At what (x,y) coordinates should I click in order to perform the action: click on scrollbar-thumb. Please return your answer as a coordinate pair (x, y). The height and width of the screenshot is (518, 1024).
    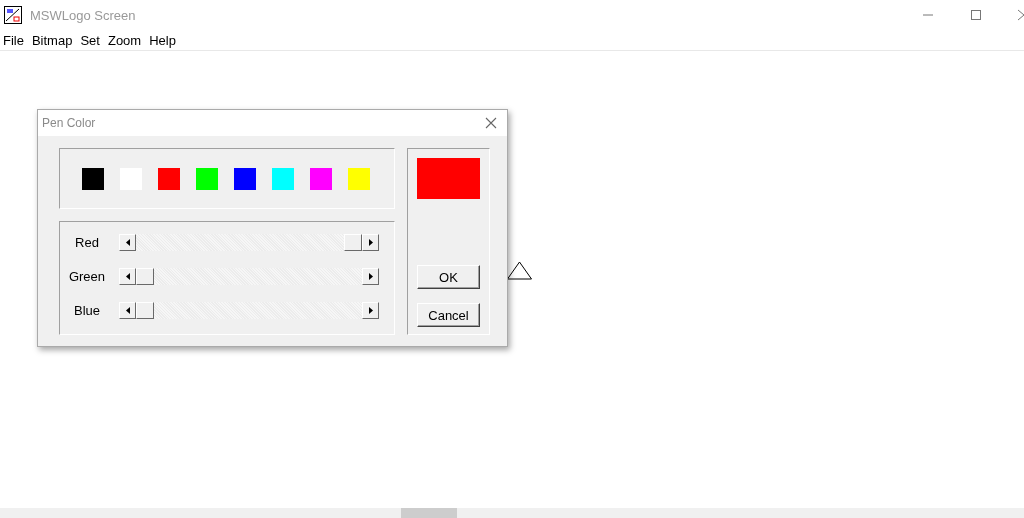
    Looking at the image, I should click on (429, 513).